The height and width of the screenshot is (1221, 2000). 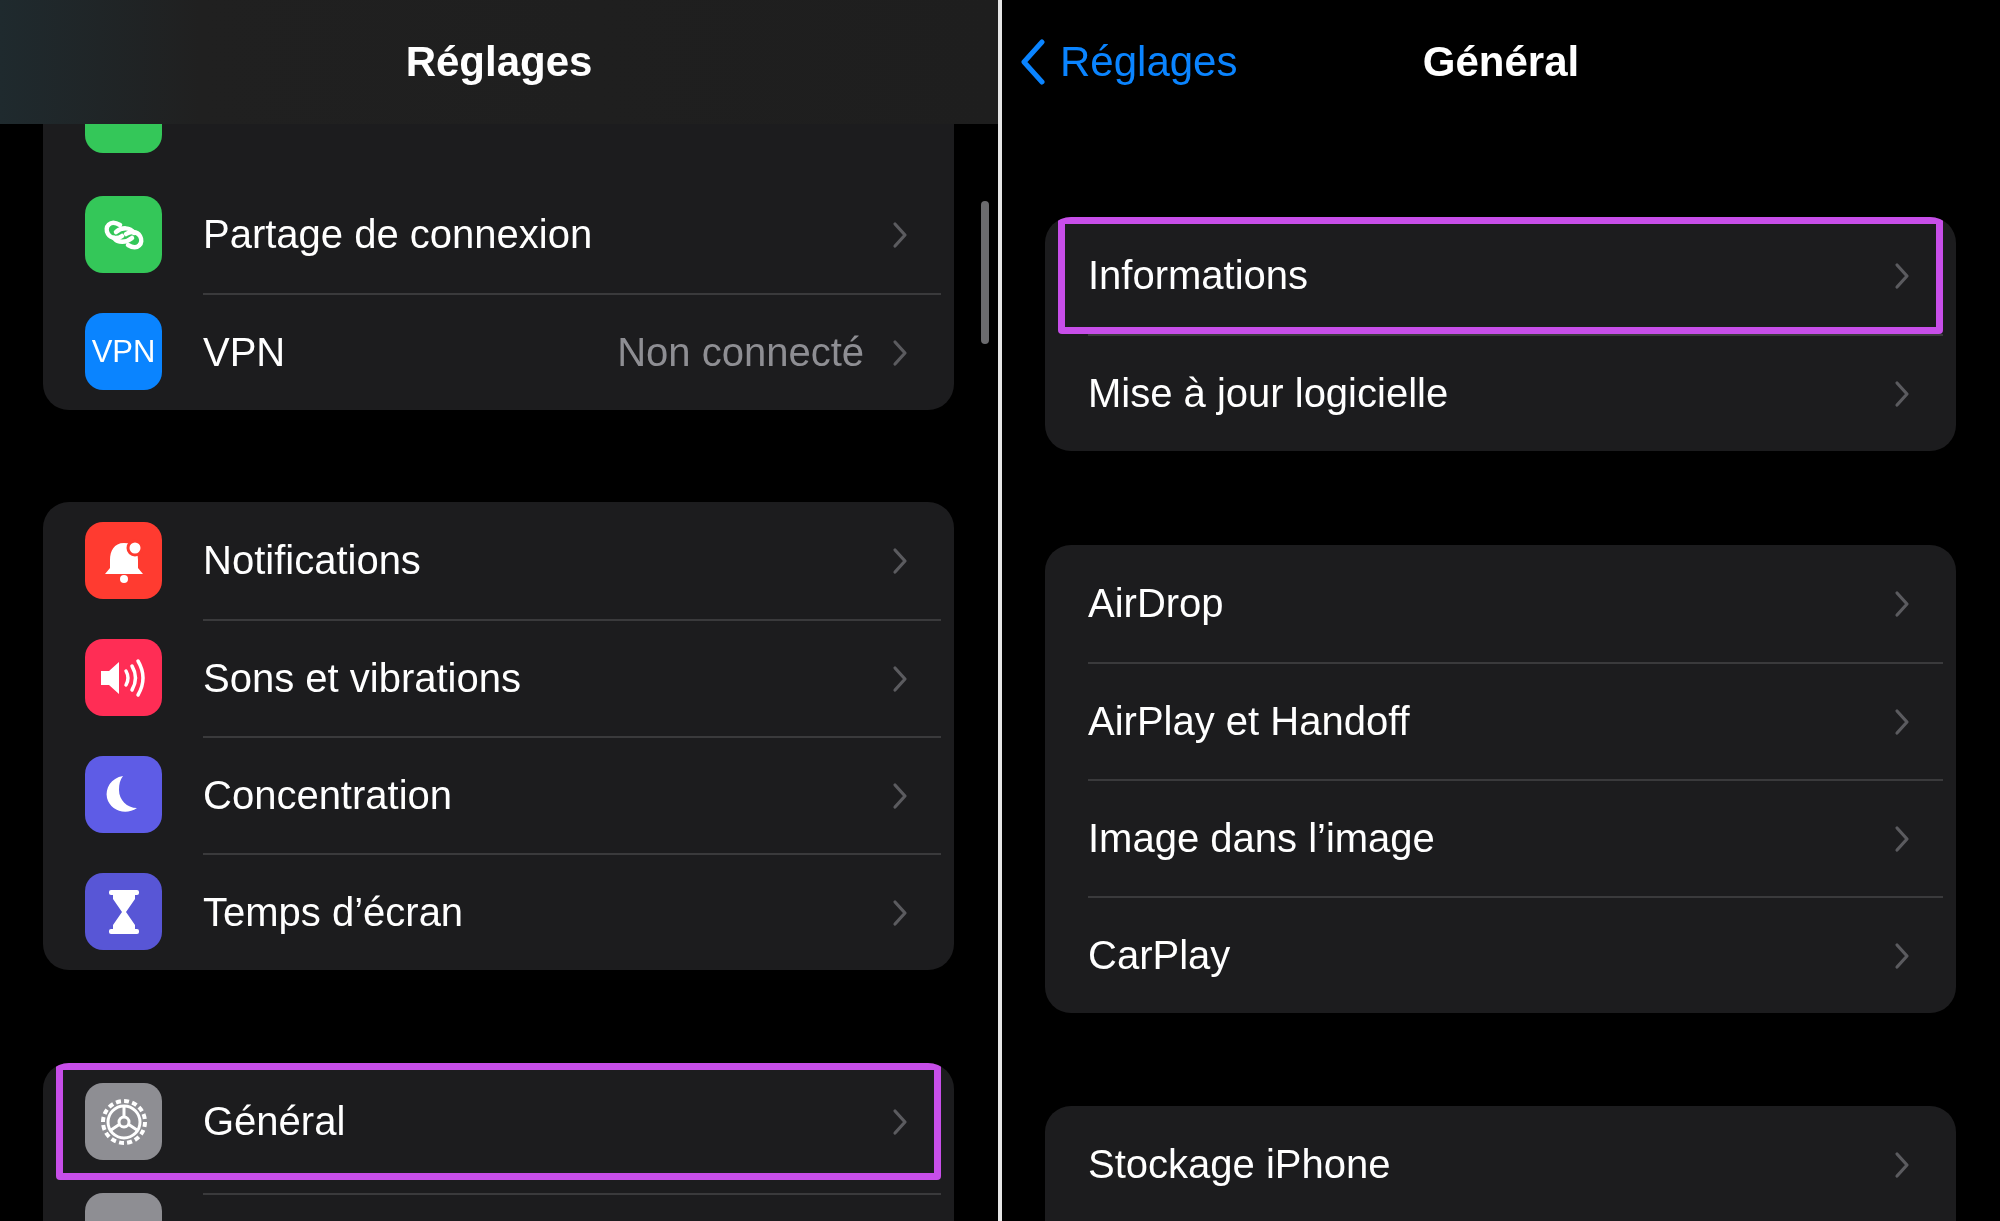 What do you see at coordinates (1500, 1163) in the screenshot?
I see `settings-row: Stockage iPhone` at bounding box center [1500, 1163].